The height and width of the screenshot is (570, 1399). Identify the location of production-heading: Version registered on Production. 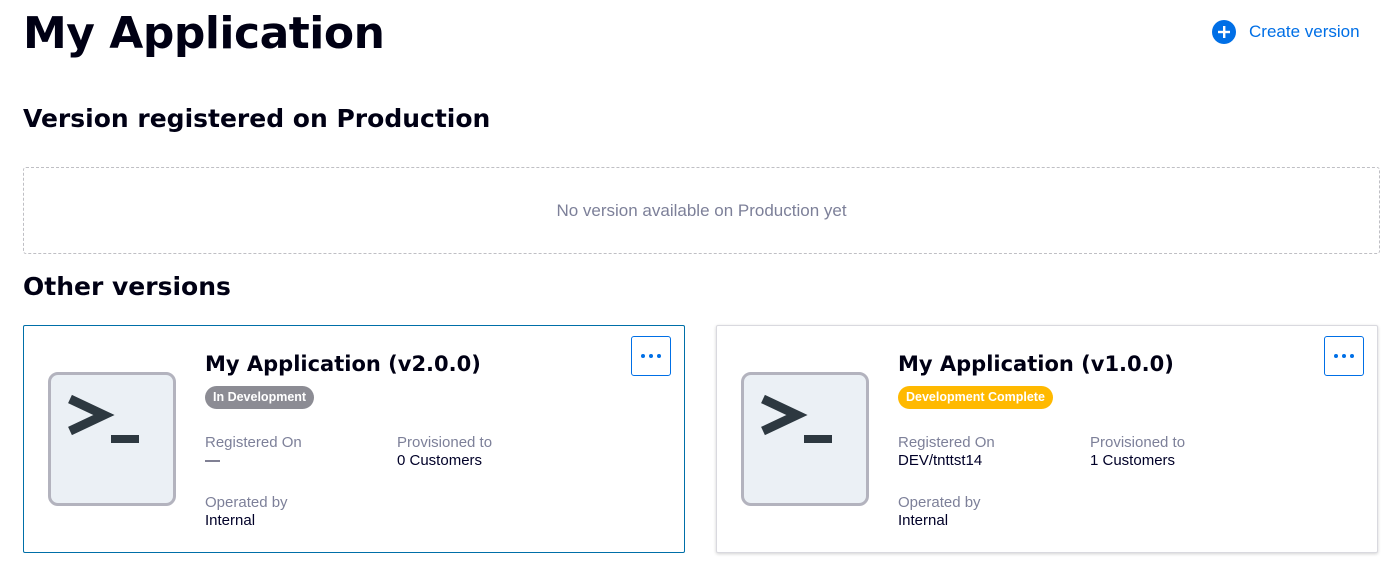
(257, 118).